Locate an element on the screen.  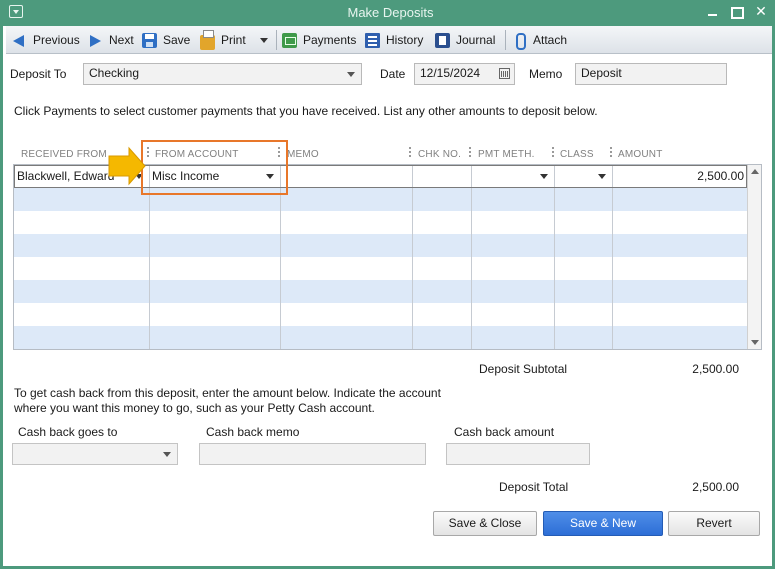
print-button: Print is located at coordinates (223, 39).